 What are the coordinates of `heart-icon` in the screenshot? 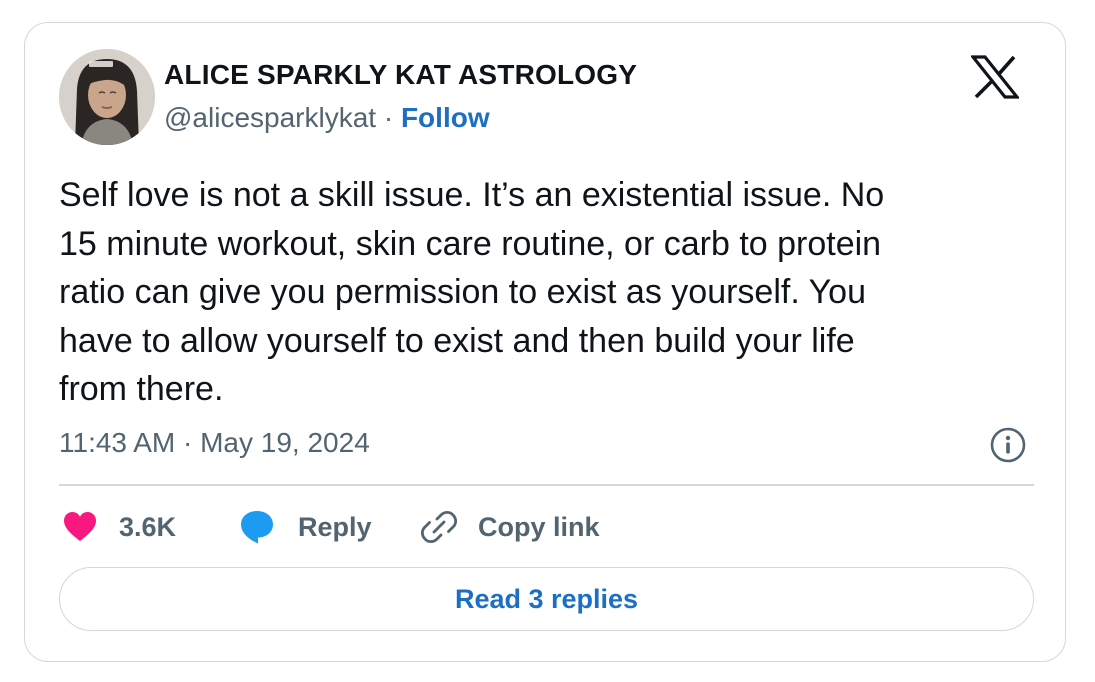 It's located at (80, 526).